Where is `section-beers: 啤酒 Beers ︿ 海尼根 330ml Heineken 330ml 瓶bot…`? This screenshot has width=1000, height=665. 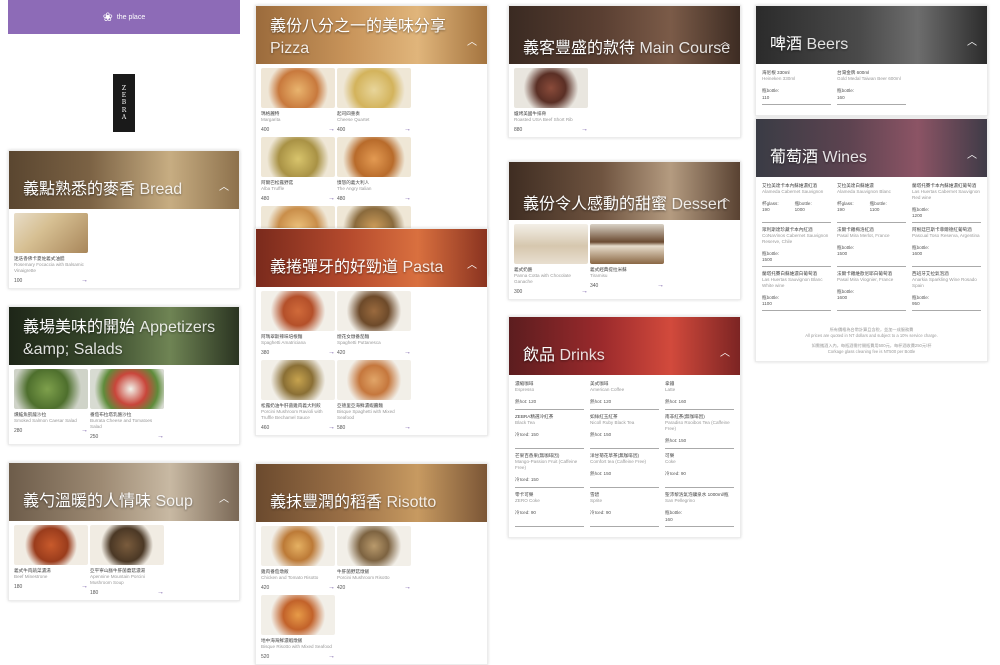
section-beers: 啤酒 Beers ︿ 海尼根 330ml Heineken 330ml 瓶bot… is located at coordinates (871, 60).